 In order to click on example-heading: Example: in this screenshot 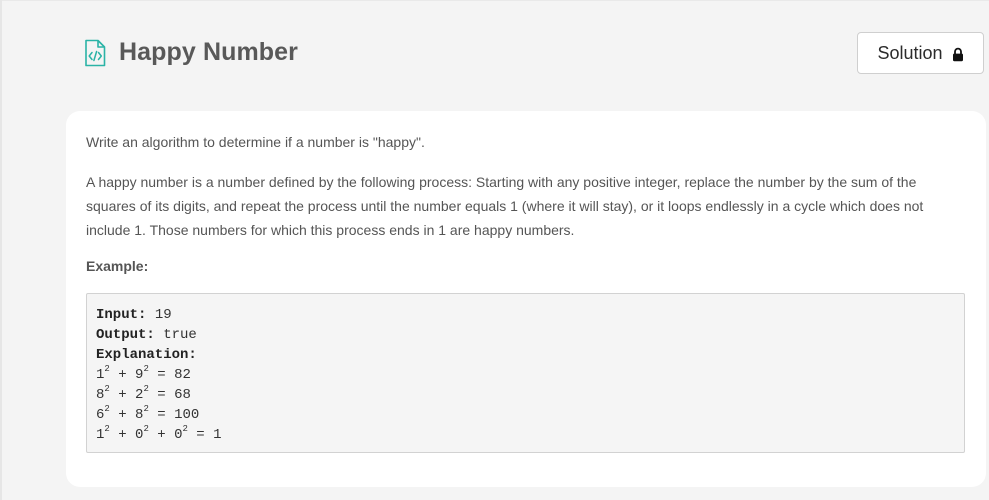, I will do `click(117, 266)`.